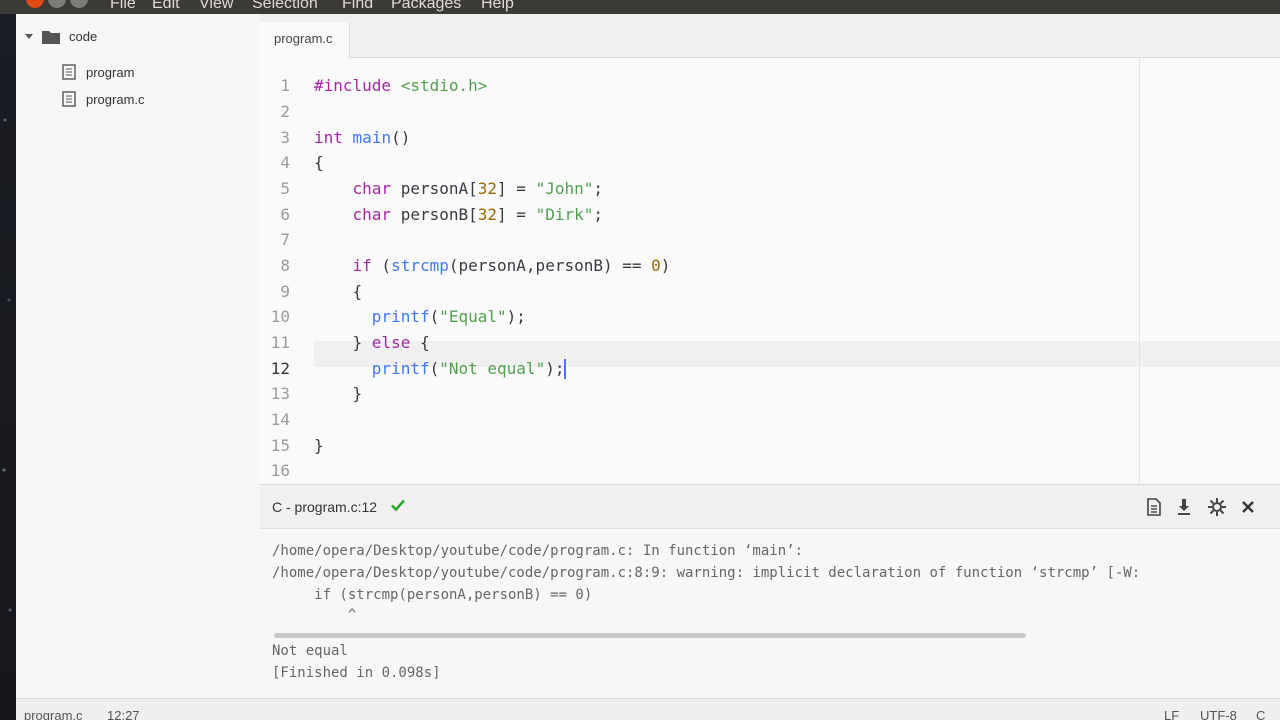  What do you see at coordinates (123, 714) in the screenshot?
I see `status-cursor-position: 12:27` at bounding box center [123, 714].